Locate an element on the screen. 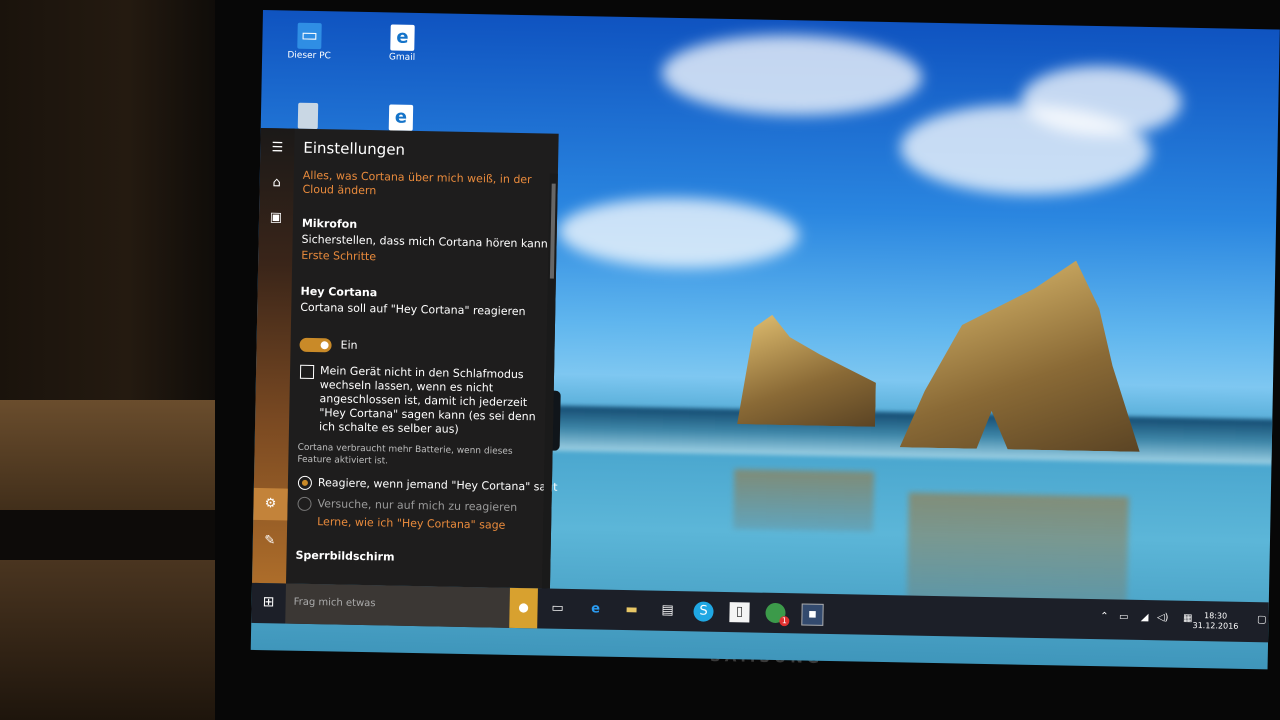  store-icon: ▤ is located at coordinates (667, 611).